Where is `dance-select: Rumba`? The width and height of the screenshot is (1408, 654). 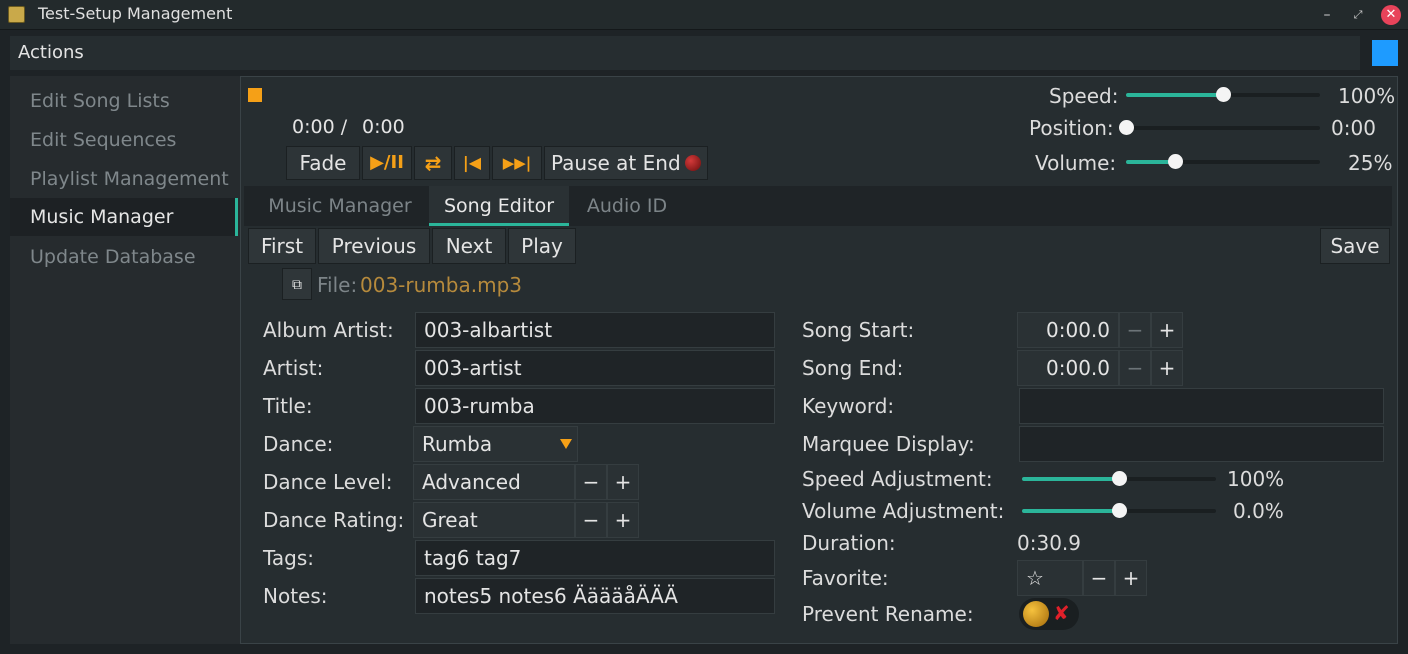
dance-select: Rumba is located at coordinates (495, 444).